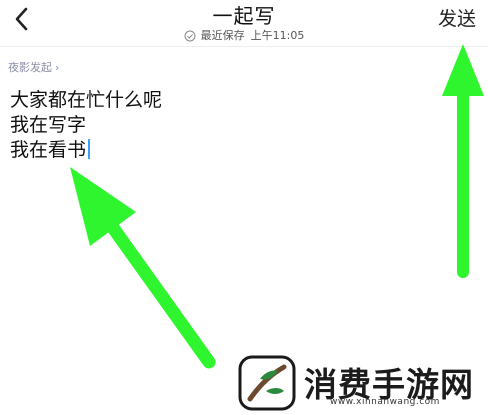  What do you see at coordinates (463, 161) in the screenshot?
I see `arrow-up-to-send-icon` at bounding box center [463, 161].